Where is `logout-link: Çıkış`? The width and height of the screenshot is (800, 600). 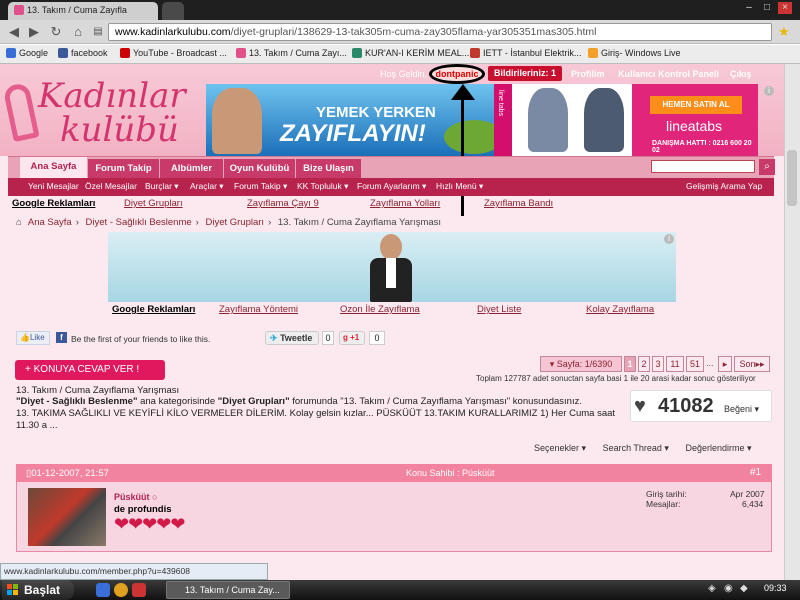 logout-link: Çıkış is located at coordinates (741, 74).